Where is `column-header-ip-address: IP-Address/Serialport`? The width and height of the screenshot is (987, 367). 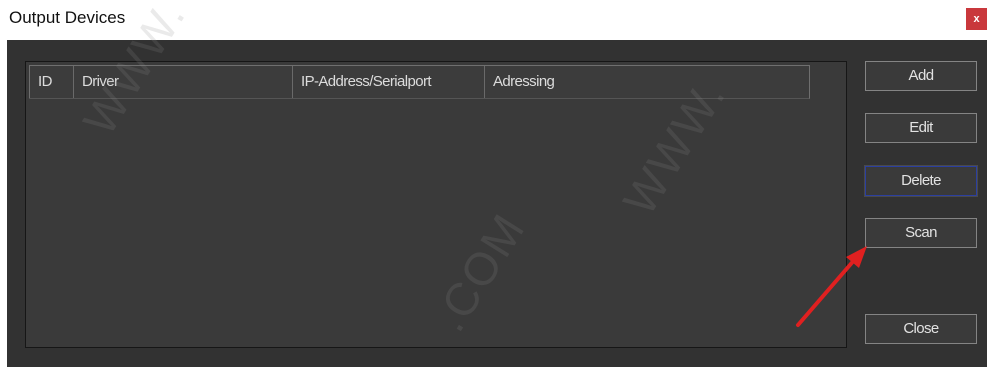 column-header-ip-address: IP-Address/Serialport is located at coordinates (388, 82).